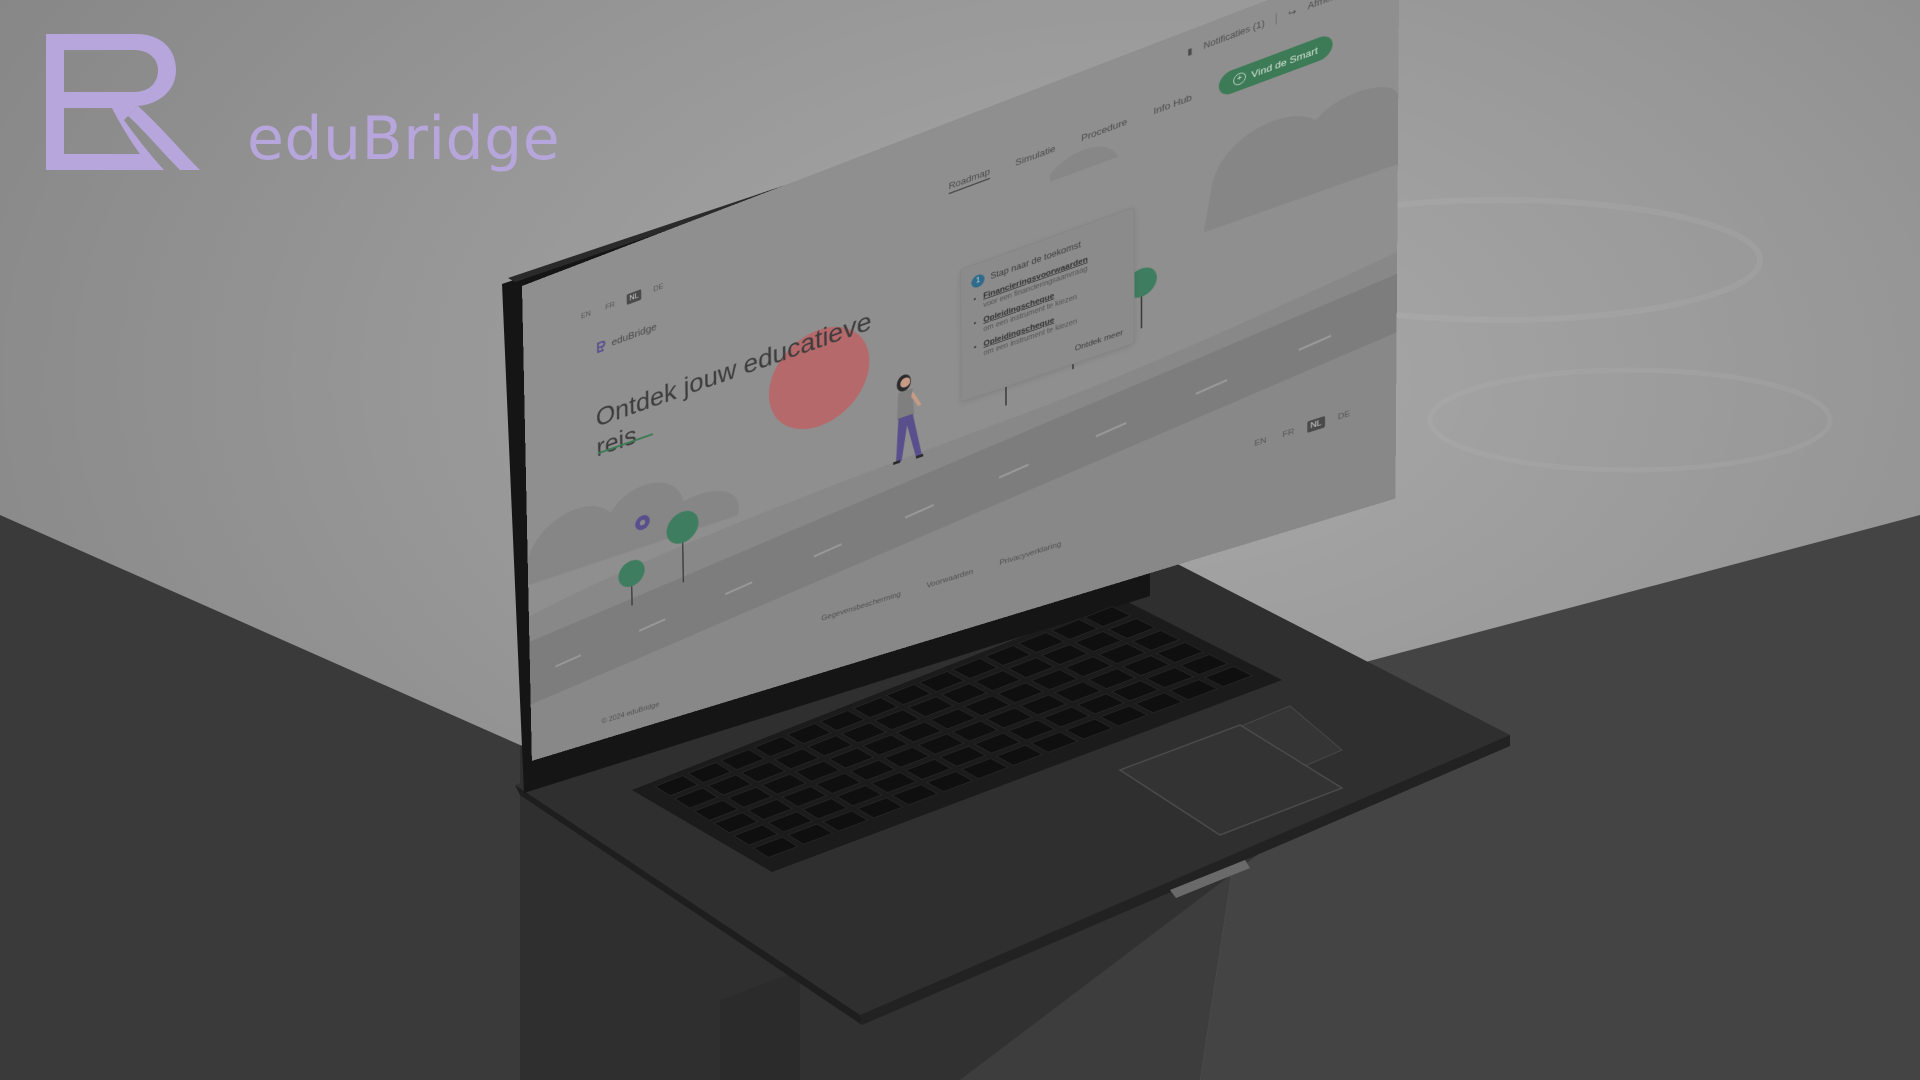 The image size is (1920, 1080). I want to click on plus-circle-icon: +, so click(1239, 79).